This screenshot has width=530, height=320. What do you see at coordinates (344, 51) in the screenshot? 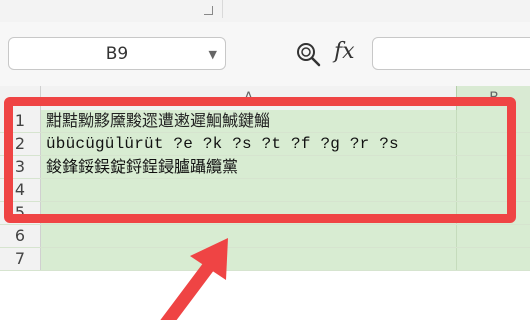
I see `fx-icon: fx` at bounding box center [344, 51].